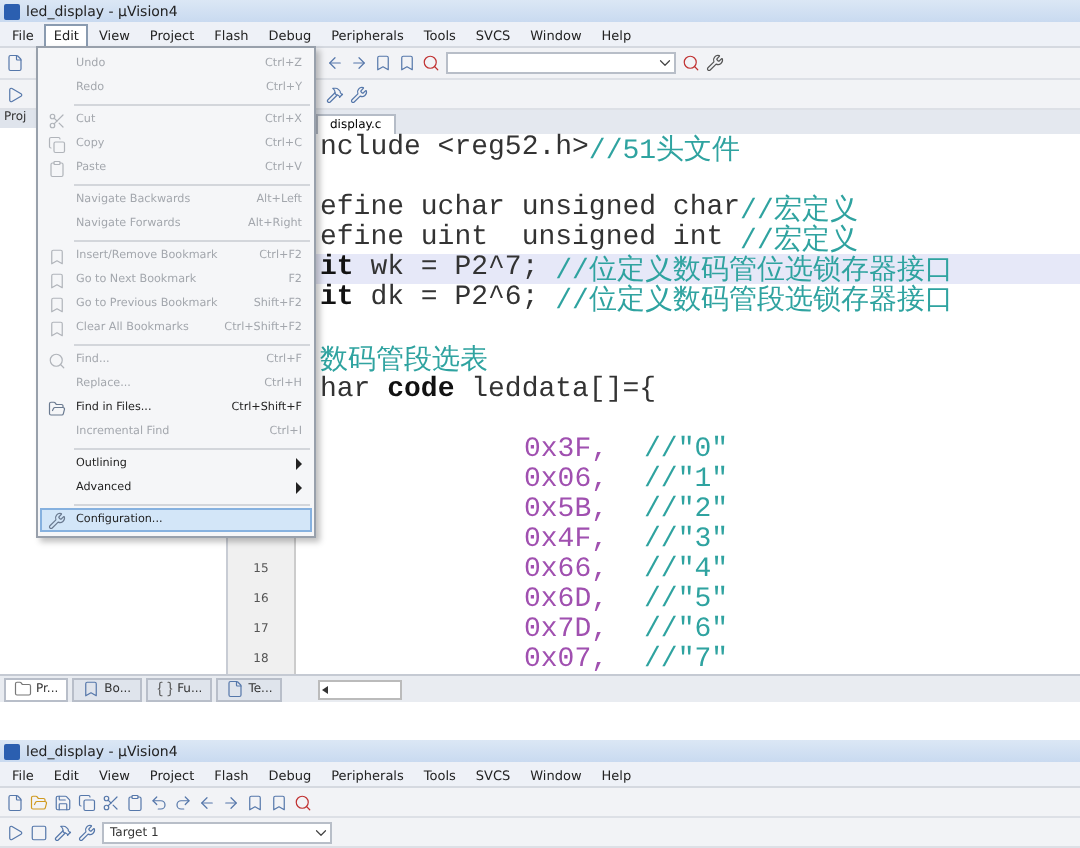 The height and width of the screenshot is (848, 1080). What do you see at coordinates (626, 629) in the screenshot?
I see `code-line: 0x7D, //"6"` at bounding box center [626, 629].